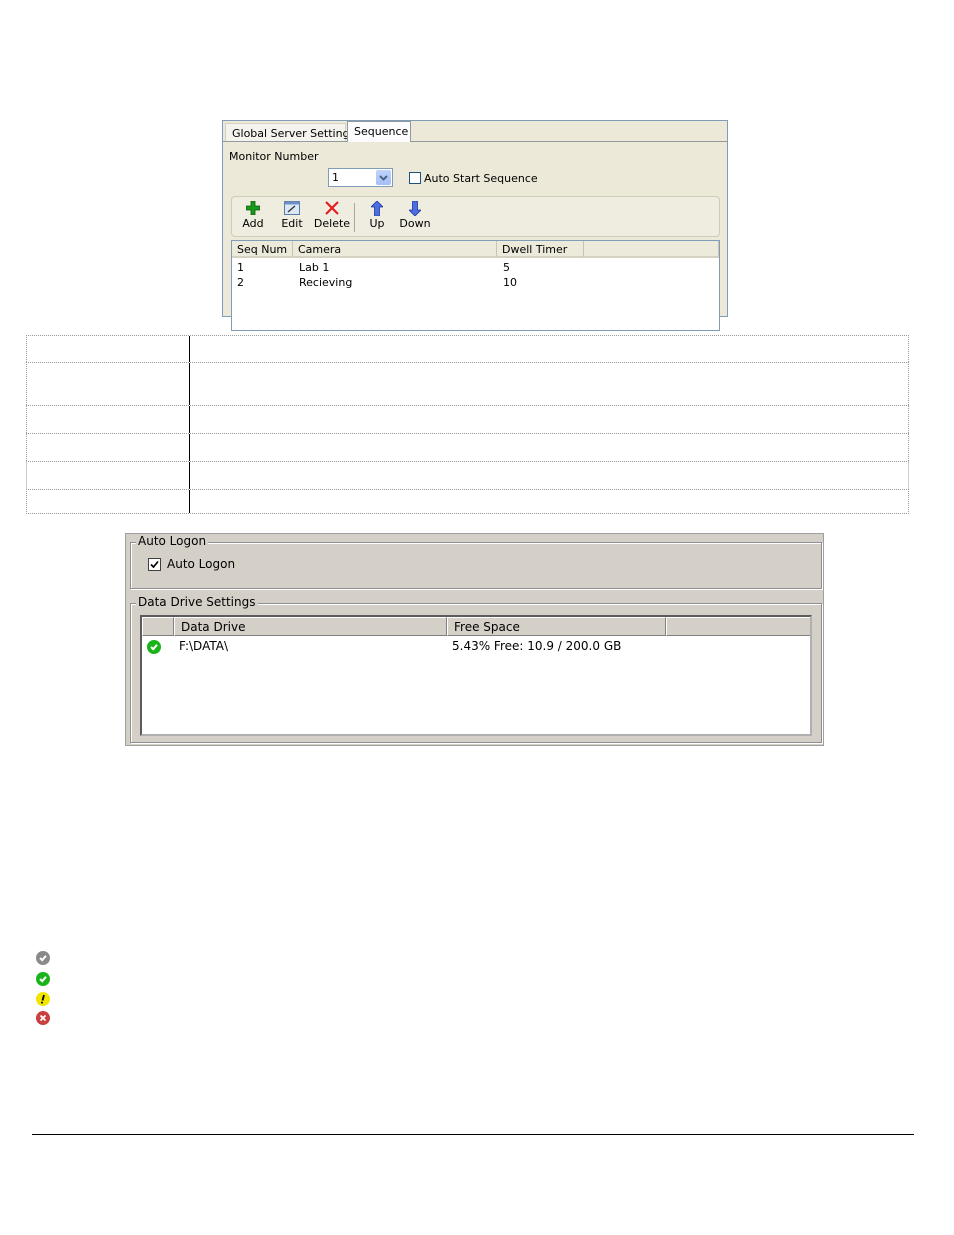 This screenshot has height=1235, width=954. What do you see at coordinates (540, 249) in the screenshot?
I see `column-header-dwell-timer: Dwell Timer` at bounding box center [540, 249].